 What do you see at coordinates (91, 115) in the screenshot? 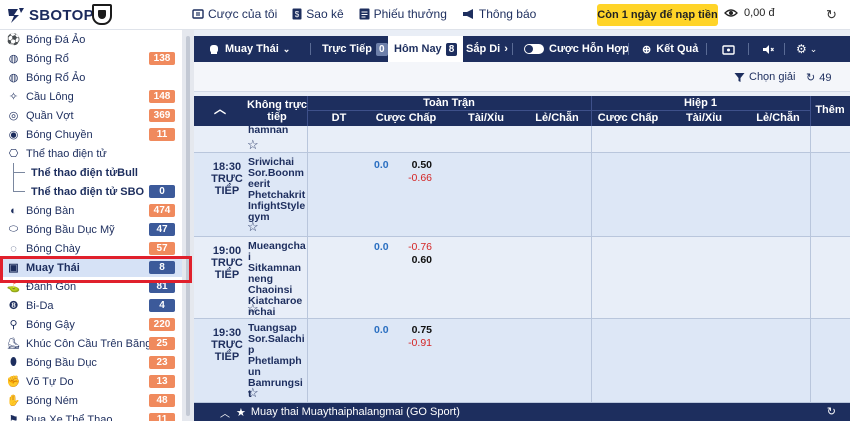
I see `sidebar-item: ◎ Quần Vợt 369` at bounding box center [91, 115].